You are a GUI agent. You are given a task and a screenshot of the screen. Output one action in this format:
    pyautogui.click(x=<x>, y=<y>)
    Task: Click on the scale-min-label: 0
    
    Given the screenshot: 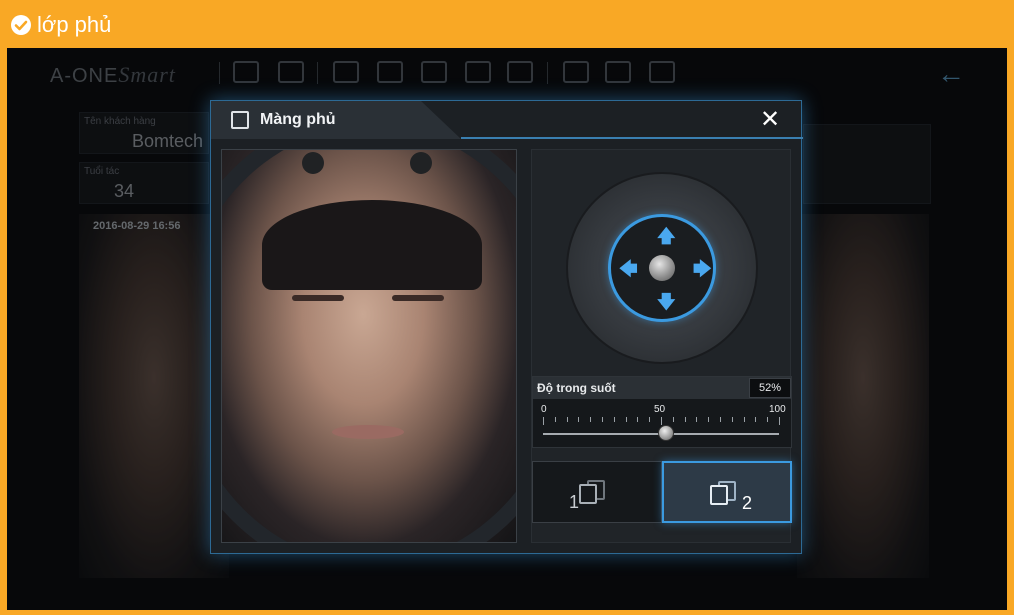 What is the action you would take?
    pyautogui.click(x=544, y=409)
    